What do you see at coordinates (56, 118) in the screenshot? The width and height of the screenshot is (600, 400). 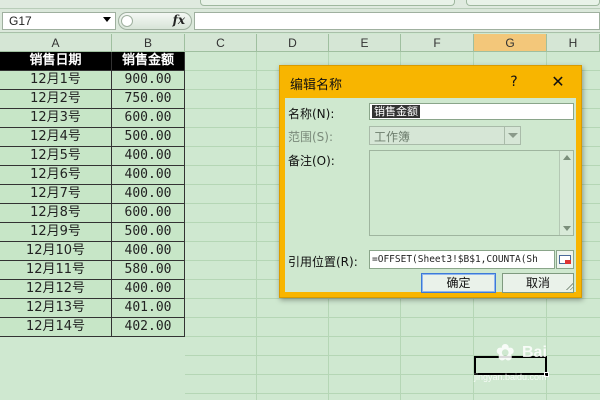 I see `date-cell: 12月3号` at bounding box center [56, 118].